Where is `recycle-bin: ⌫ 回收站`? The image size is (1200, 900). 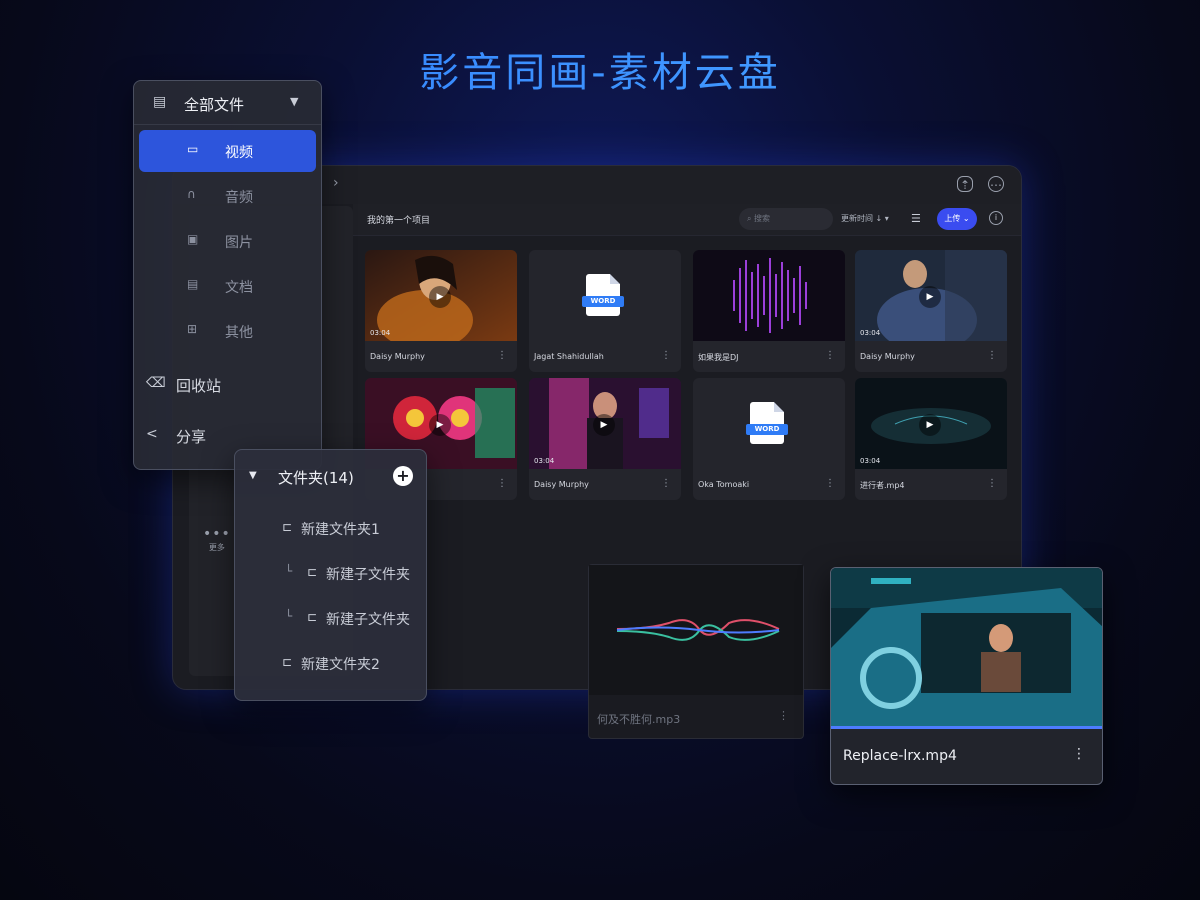
recycle-bin: ⌫ 回收站 is located at coordinates (227, 385).